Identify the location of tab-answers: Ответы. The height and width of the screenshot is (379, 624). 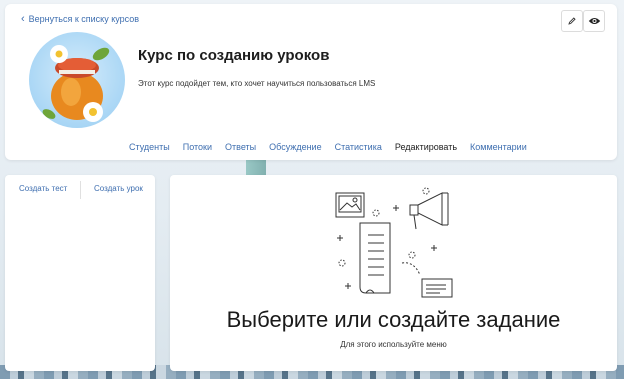
(240, 147).